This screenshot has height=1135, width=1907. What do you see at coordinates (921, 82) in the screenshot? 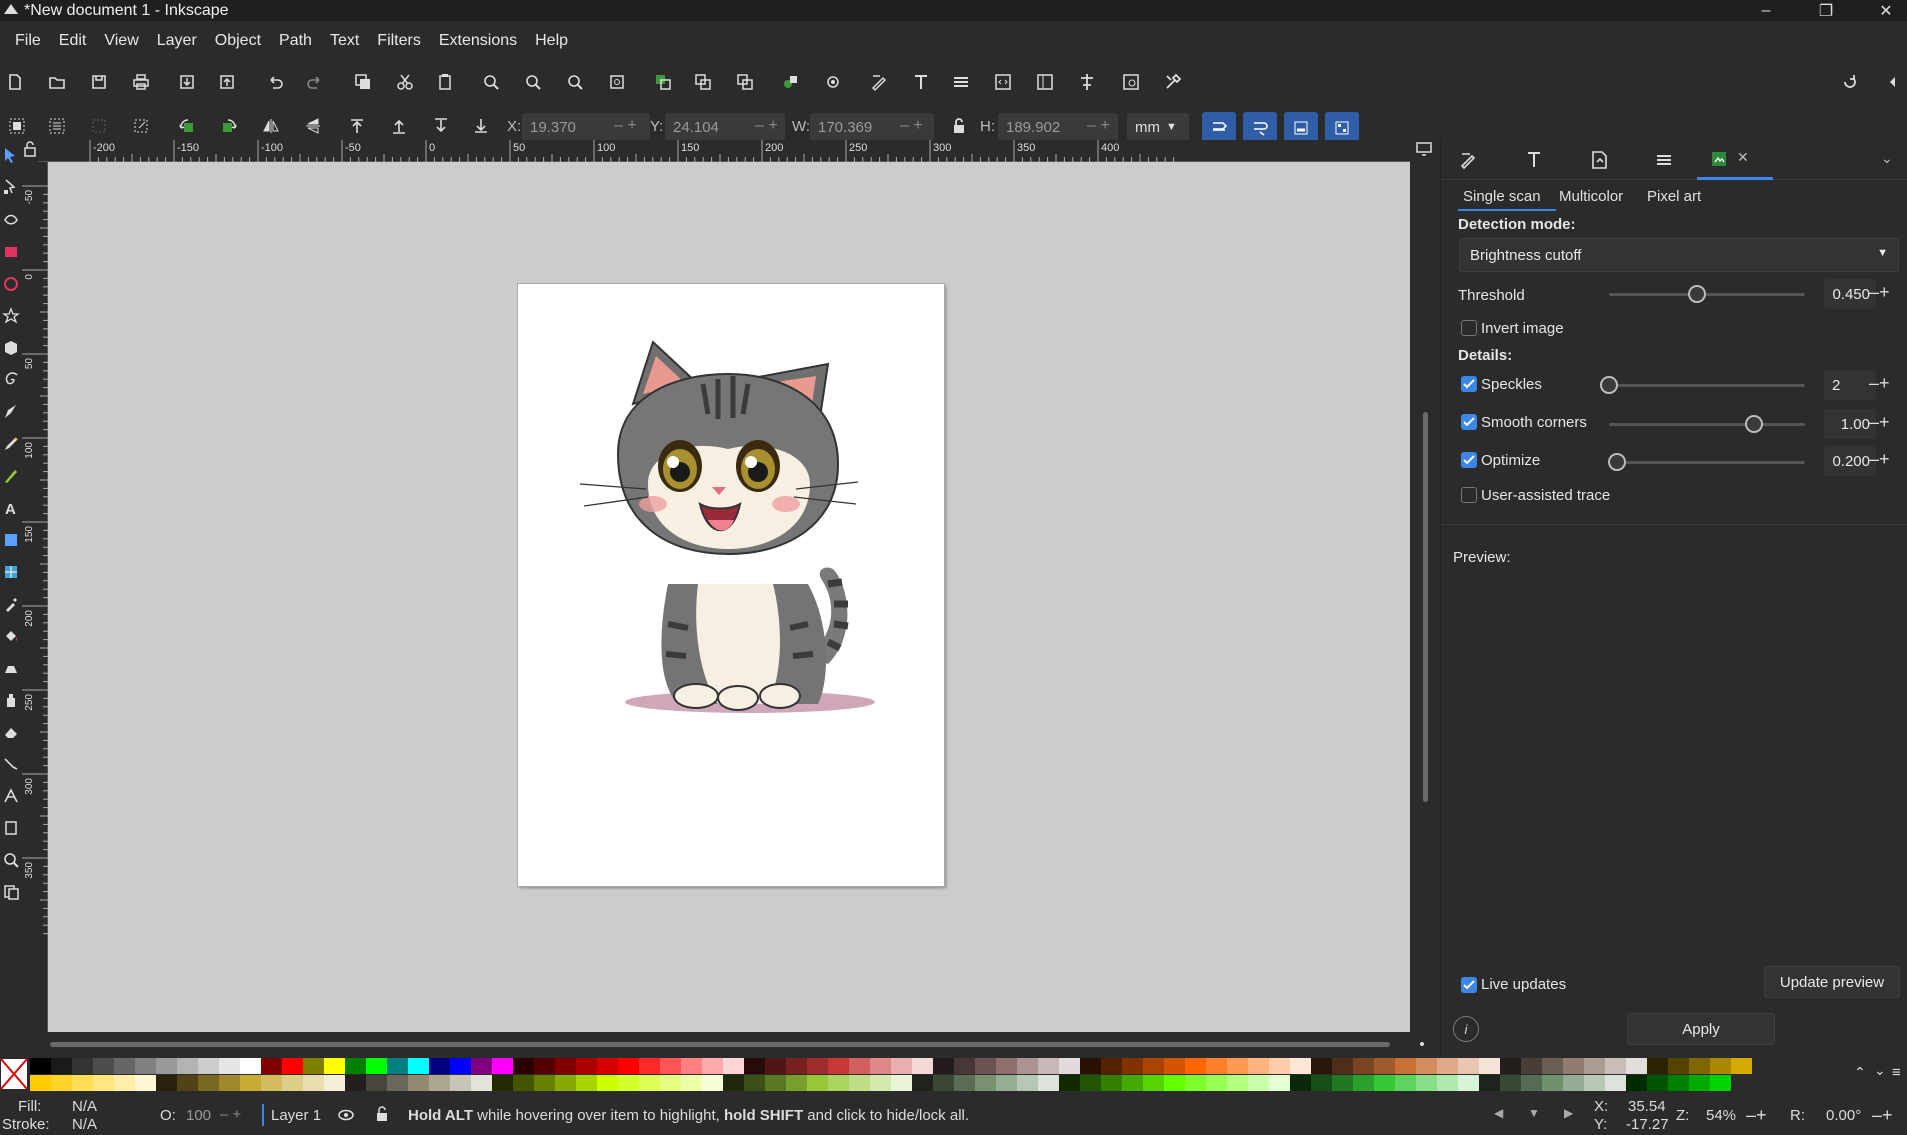
I see `text-font-icon` at bounding box center [921, 82].